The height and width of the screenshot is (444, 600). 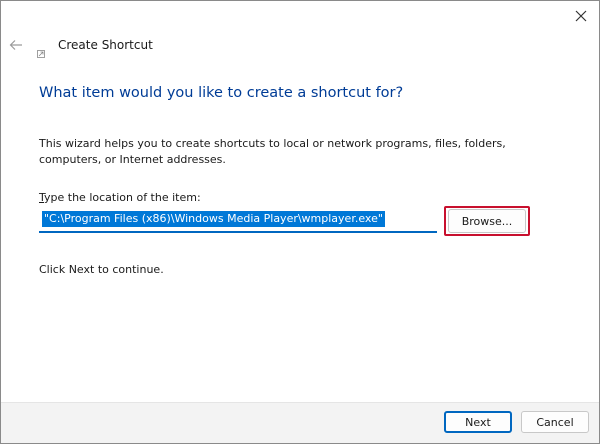 What do you see at coordinates (105, 45) in the screenshot?
I see `window-title: Create Shortcut` at bounding box center [105, 45].